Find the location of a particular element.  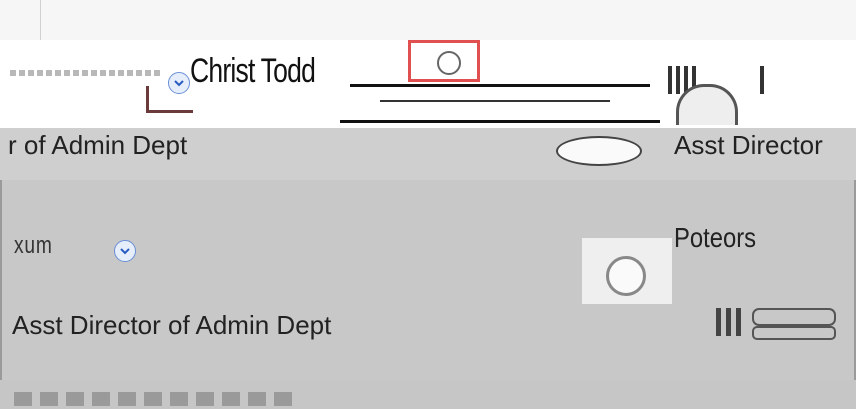

divider is located at coordinates (40, 20).